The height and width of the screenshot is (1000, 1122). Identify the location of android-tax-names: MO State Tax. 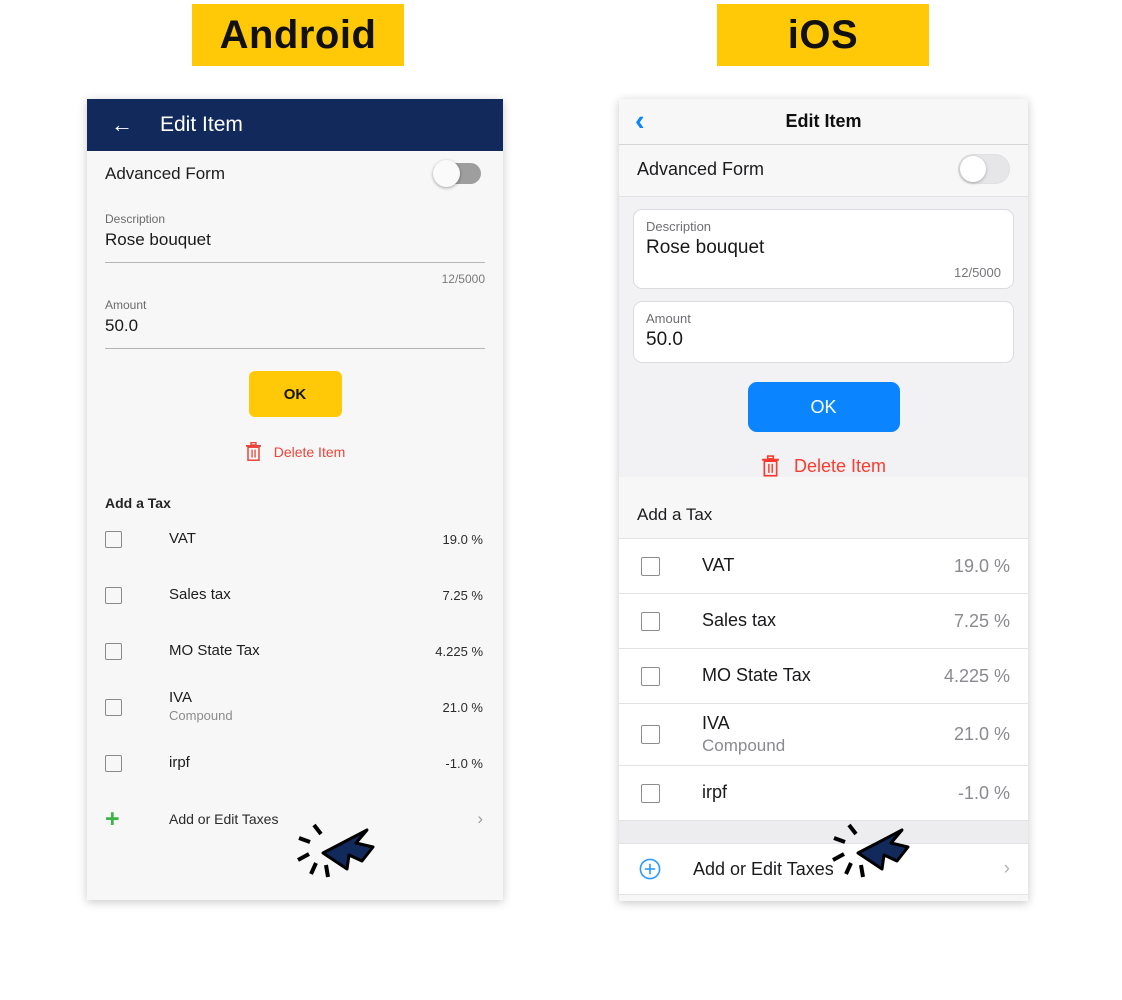
(302, 651).